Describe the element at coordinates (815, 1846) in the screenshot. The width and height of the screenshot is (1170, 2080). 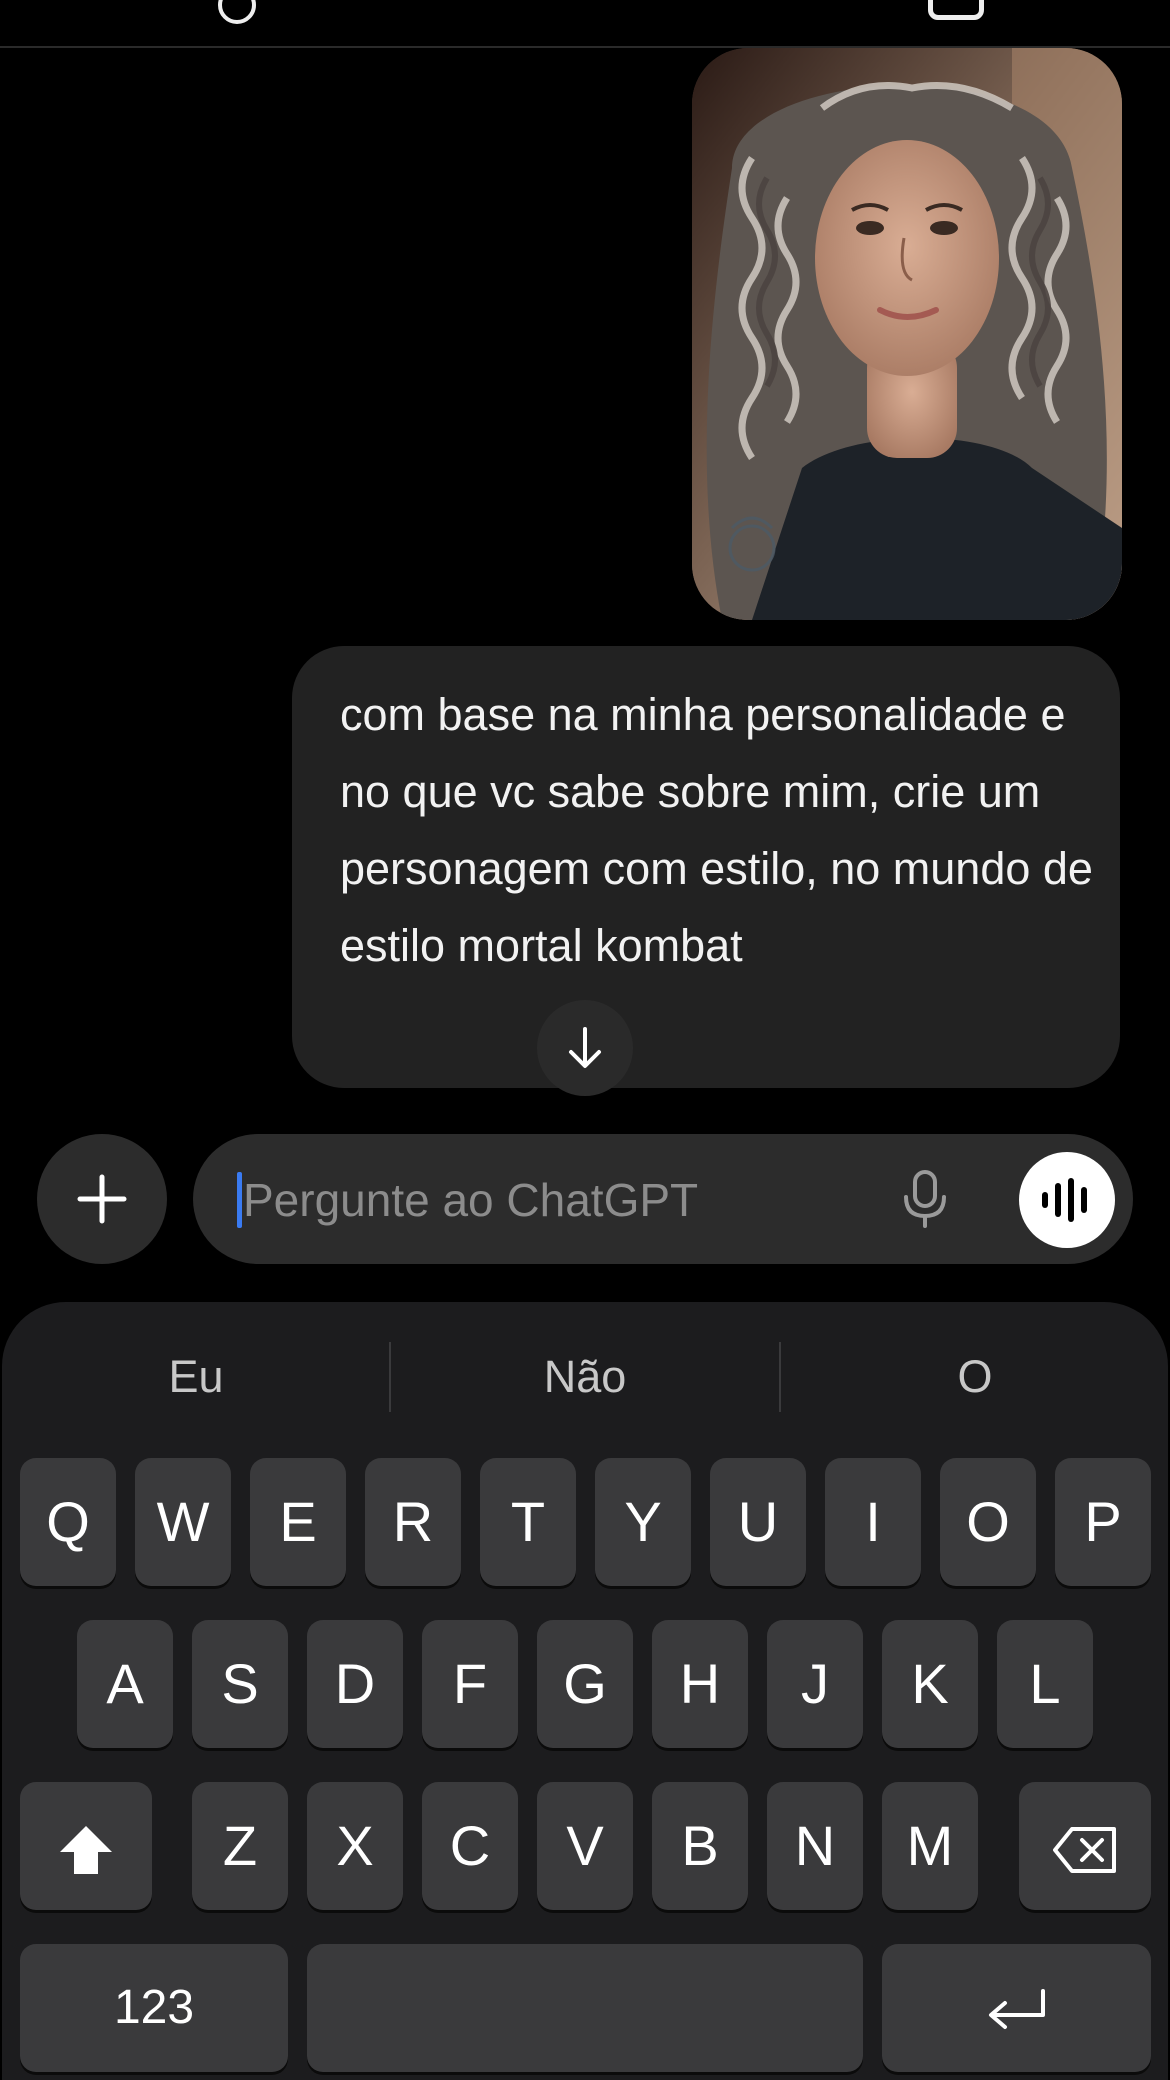
I see `key-n: N` at that location.